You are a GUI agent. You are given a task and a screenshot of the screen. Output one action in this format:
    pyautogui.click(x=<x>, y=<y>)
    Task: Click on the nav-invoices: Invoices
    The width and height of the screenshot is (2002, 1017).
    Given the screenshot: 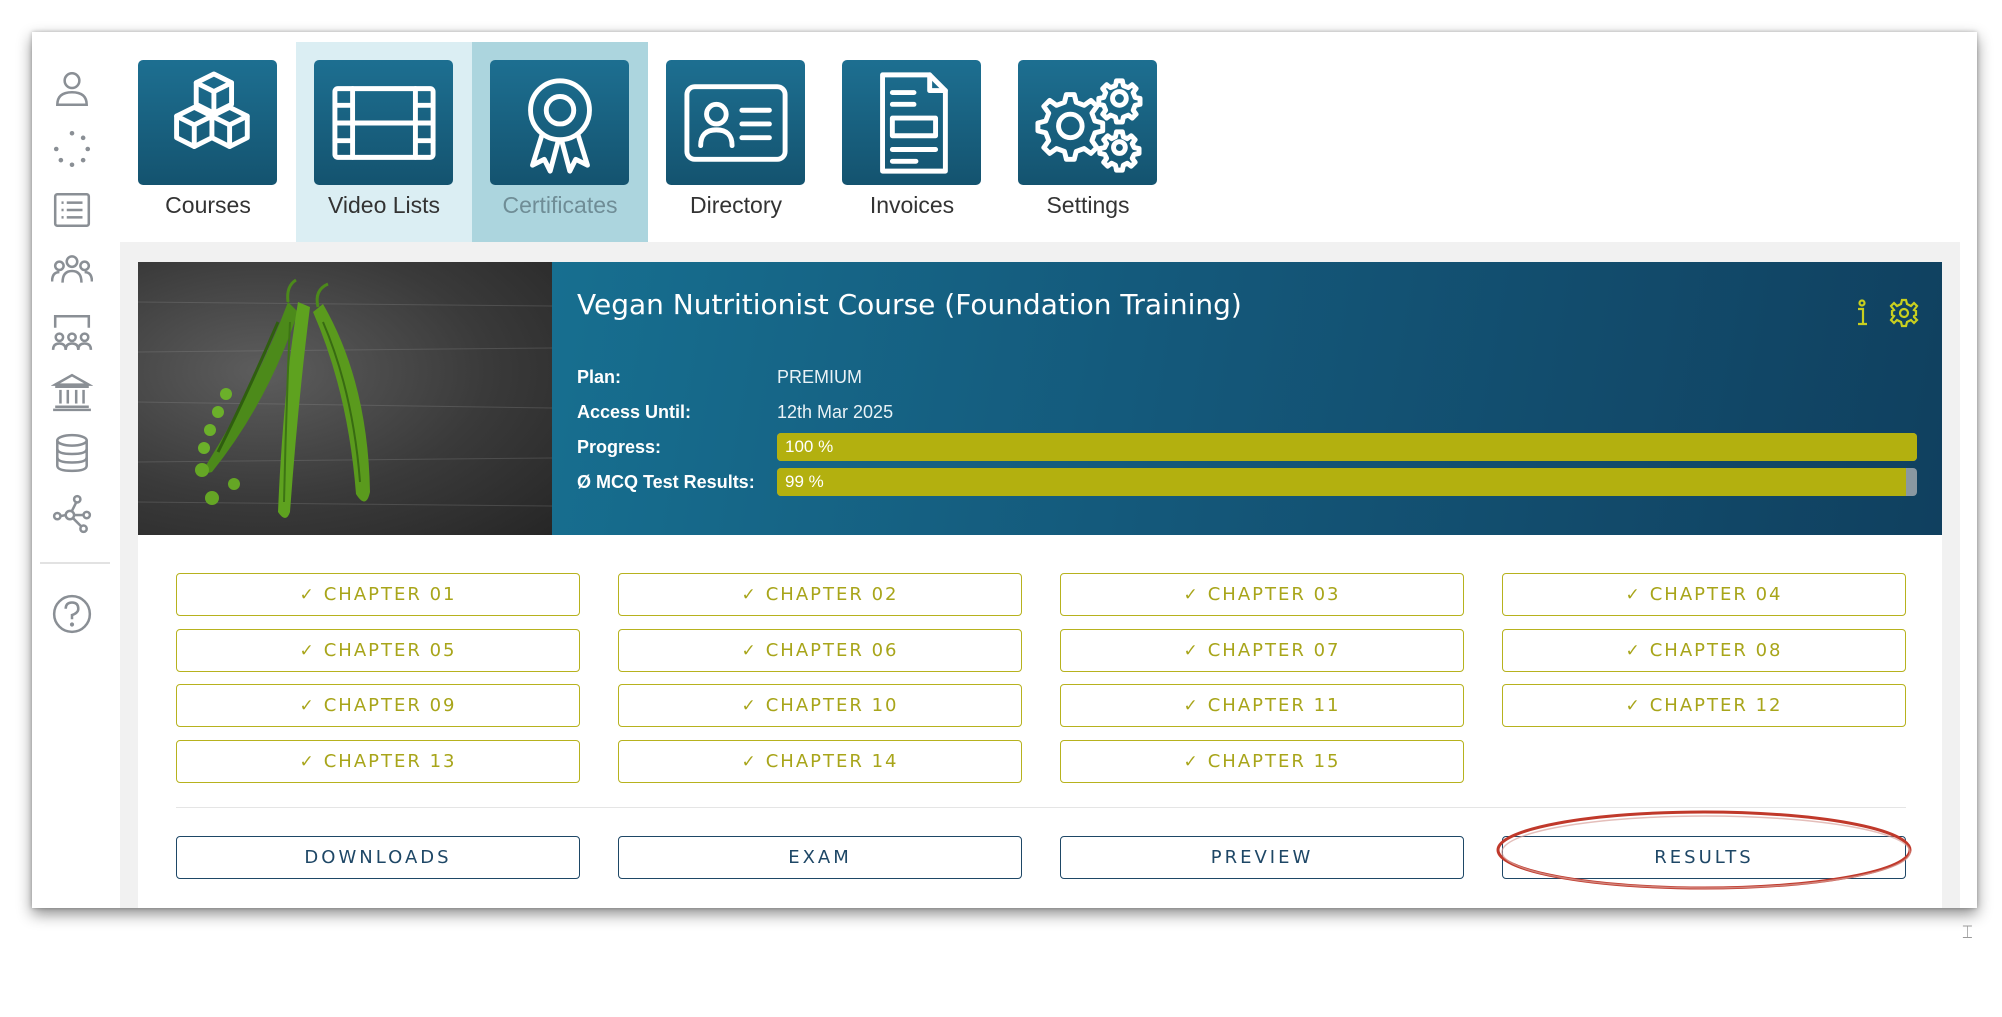 What is the action you would take?
    pyautogui.click(x=912, y=142)
    